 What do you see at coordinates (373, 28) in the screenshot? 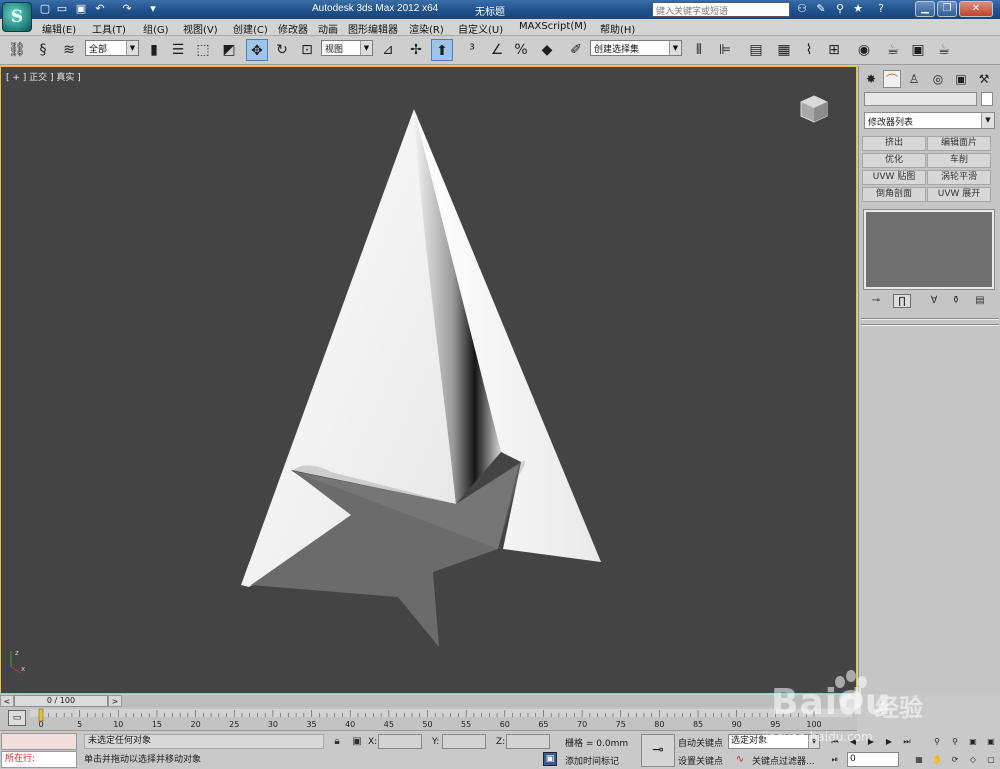
I see `menu-graph-editors: 图形编辑器` at bounding box center [373, 28].